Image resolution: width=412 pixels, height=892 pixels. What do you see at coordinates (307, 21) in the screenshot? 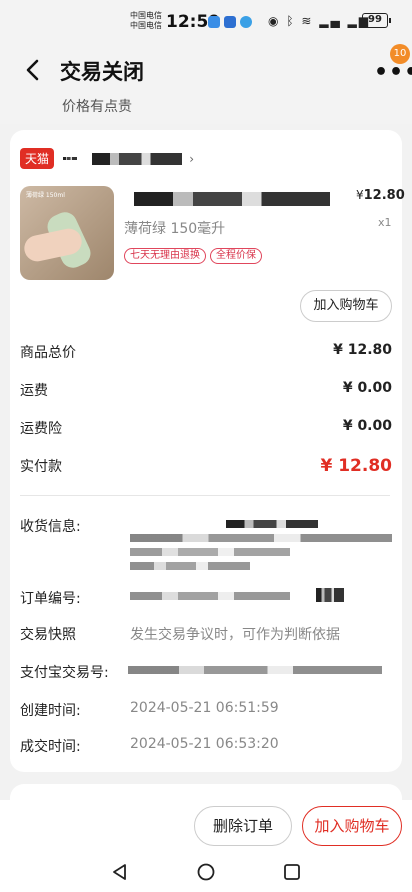
I see `wifi-icon: ≋` at bounding box center [307, 21].